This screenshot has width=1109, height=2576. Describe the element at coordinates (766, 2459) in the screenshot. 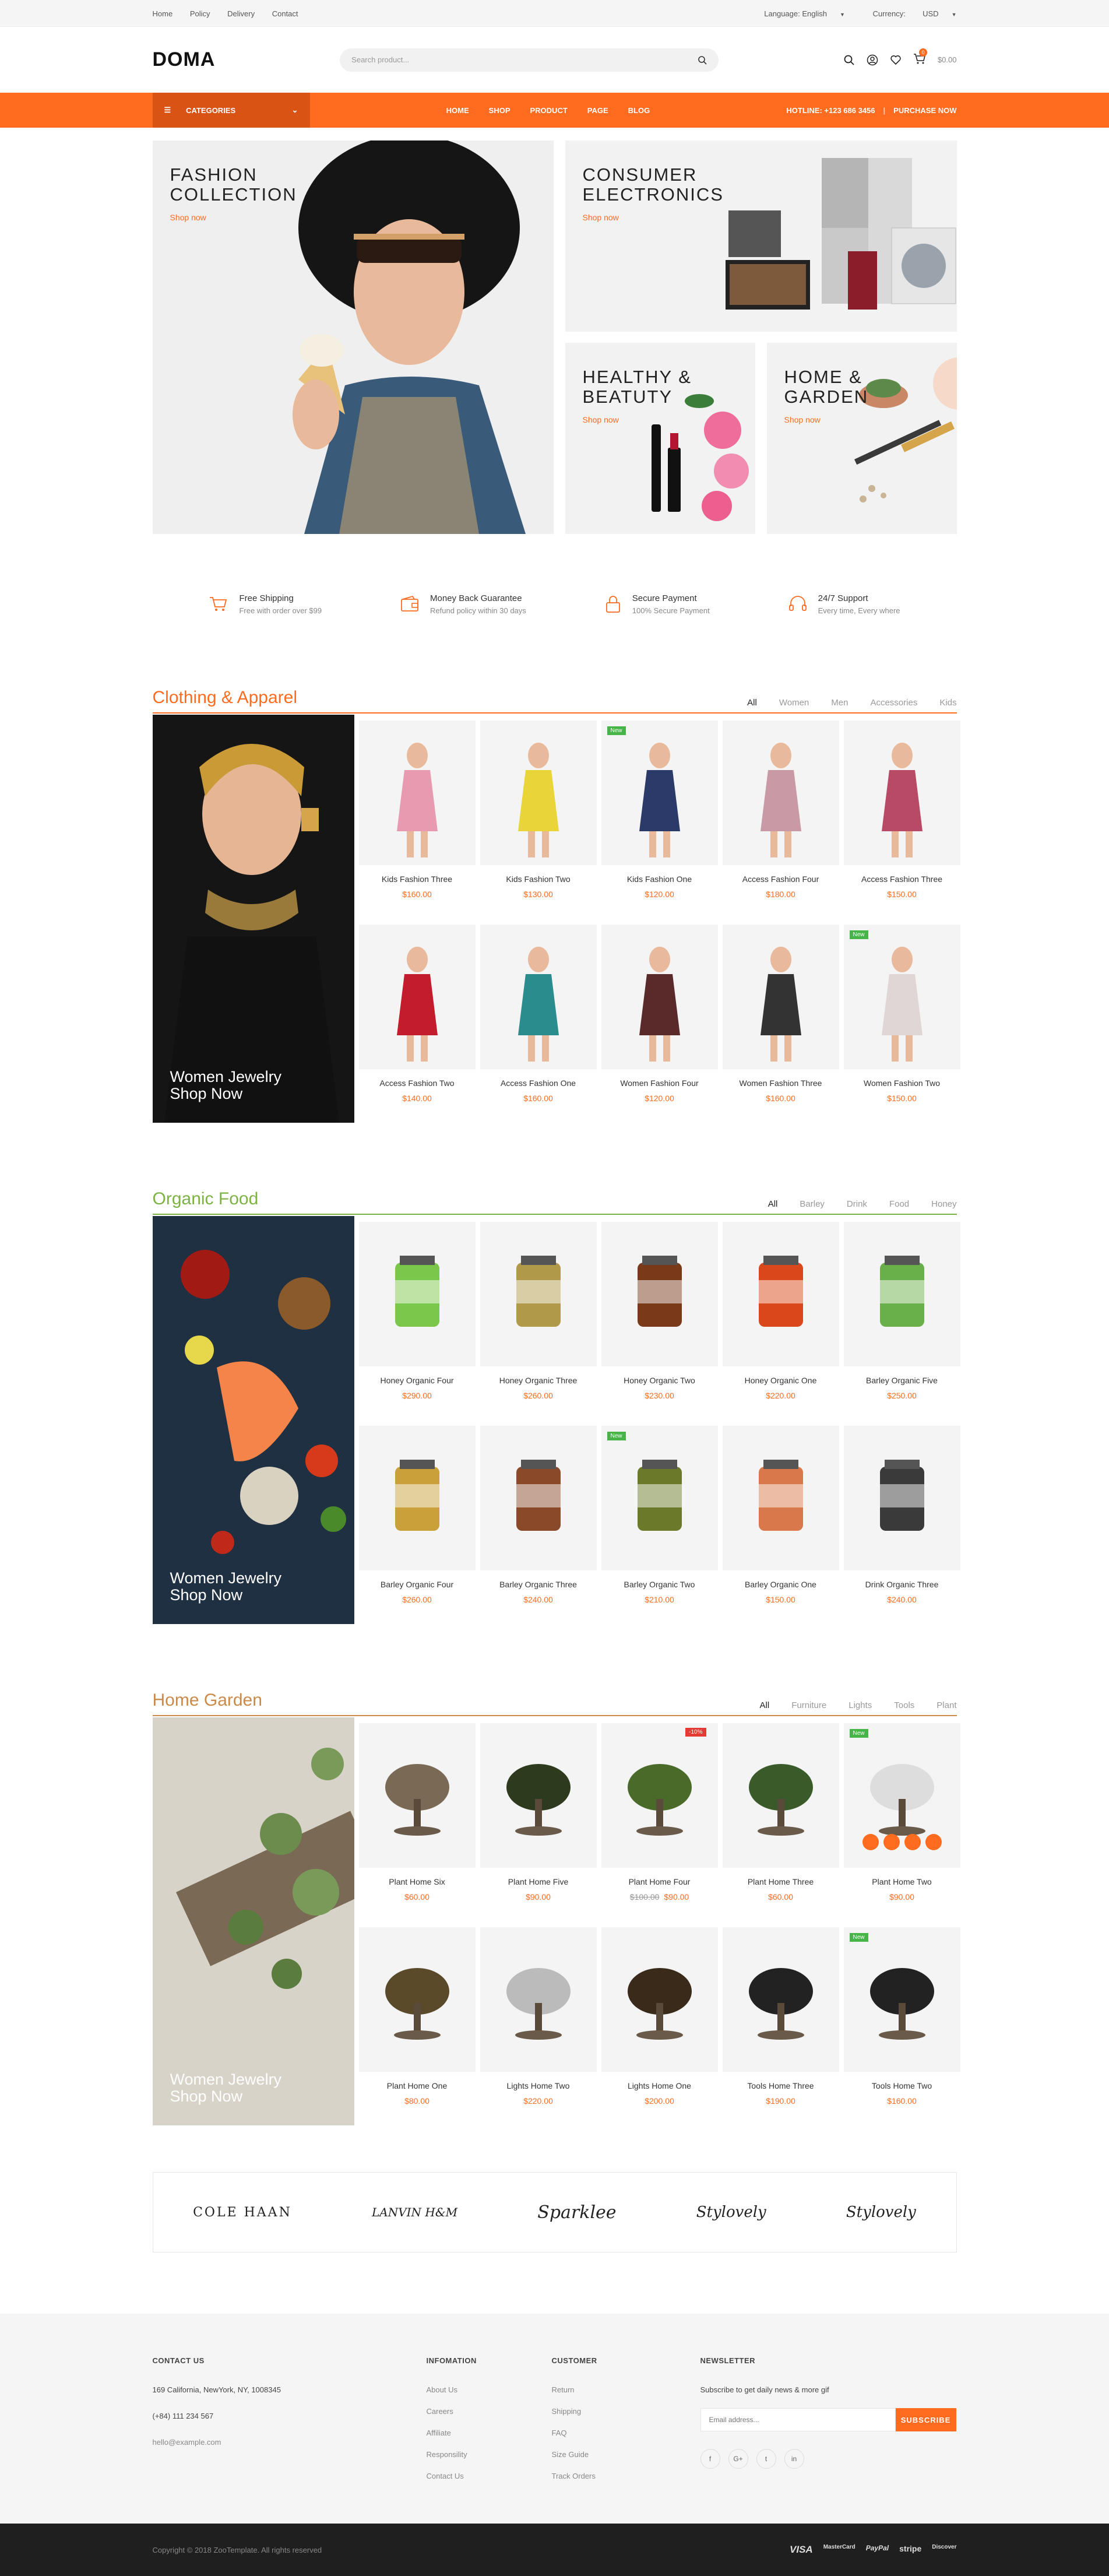

I see `twitter-icon: t` at that location.